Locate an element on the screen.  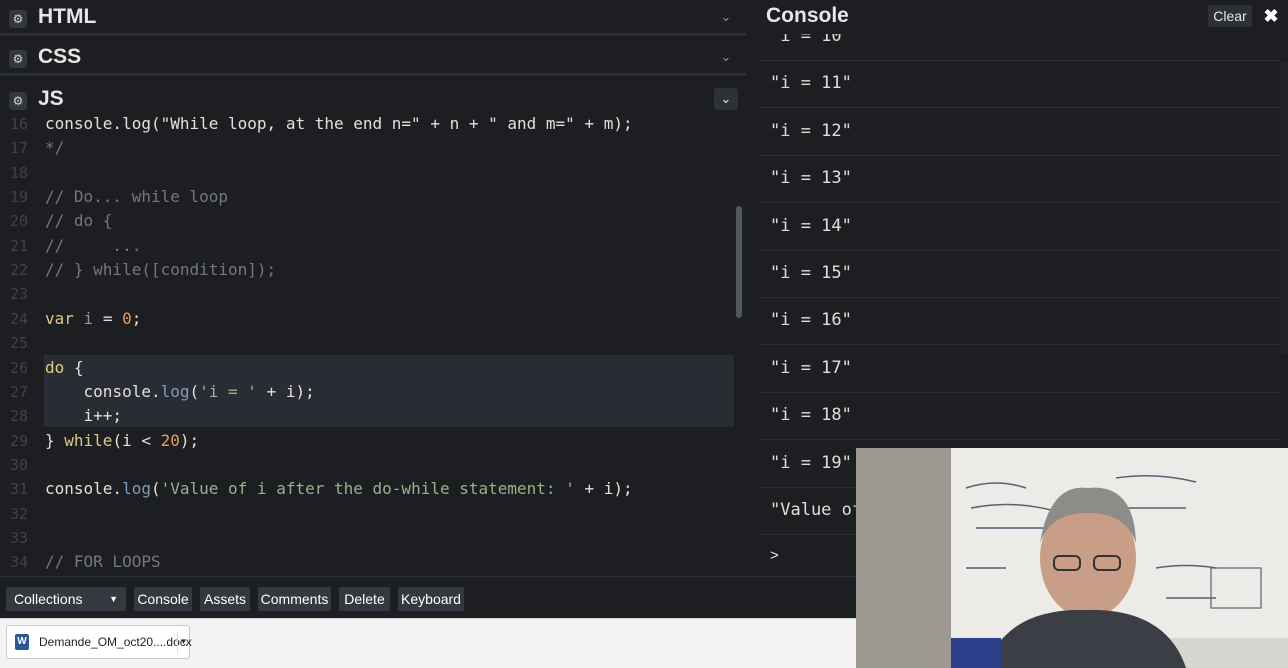
console-log-row: "i = 12" is located at coordinates (1020, 132).